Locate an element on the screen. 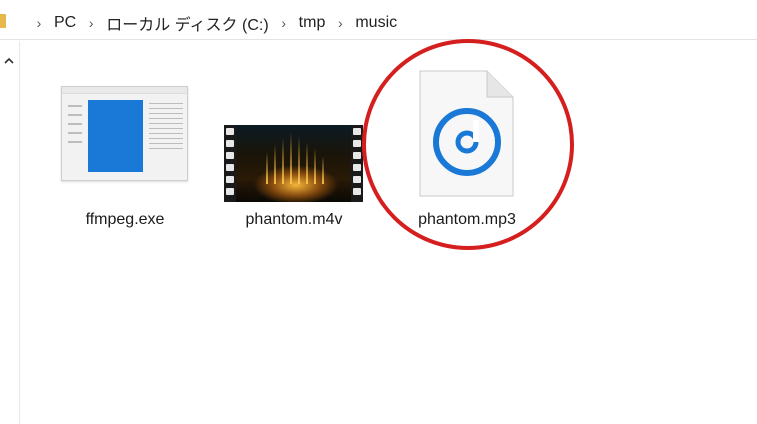 This screenshot has height=424, width=757. breadcrumb: › PC › ローカル ディスク (C:) › tmp › music is located at coordinates (214, 23).